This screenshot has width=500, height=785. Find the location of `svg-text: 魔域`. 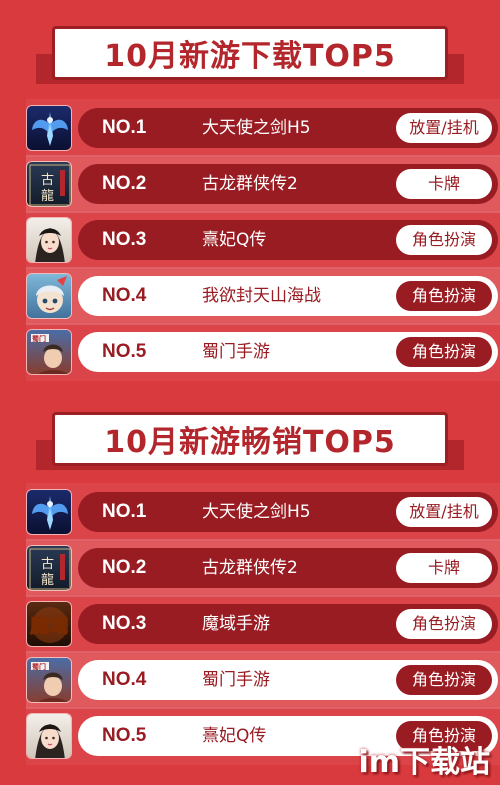

svg-text: 魔域 is located at coordinates (49, 625).